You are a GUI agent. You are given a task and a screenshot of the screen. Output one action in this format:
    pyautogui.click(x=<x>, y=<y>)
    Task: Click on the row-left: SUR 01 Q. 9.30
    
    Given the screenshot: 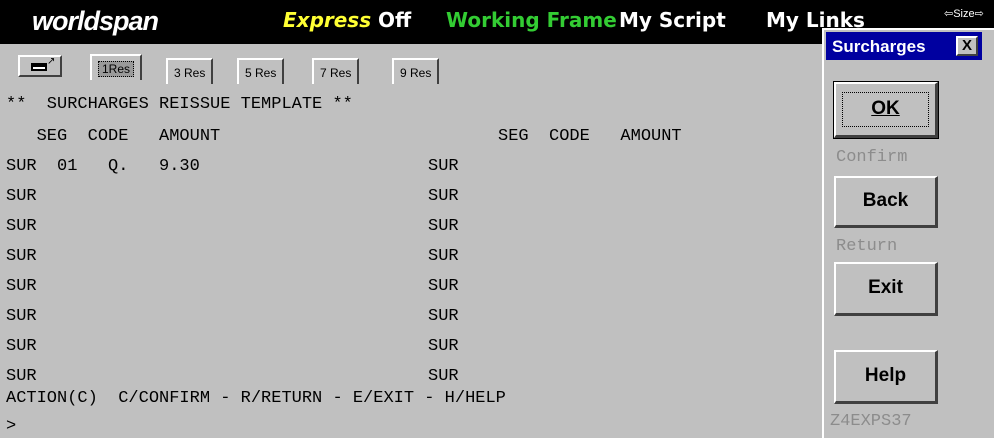 What is the action you would take?
    pyautogui.click(x=103, y=166)
    